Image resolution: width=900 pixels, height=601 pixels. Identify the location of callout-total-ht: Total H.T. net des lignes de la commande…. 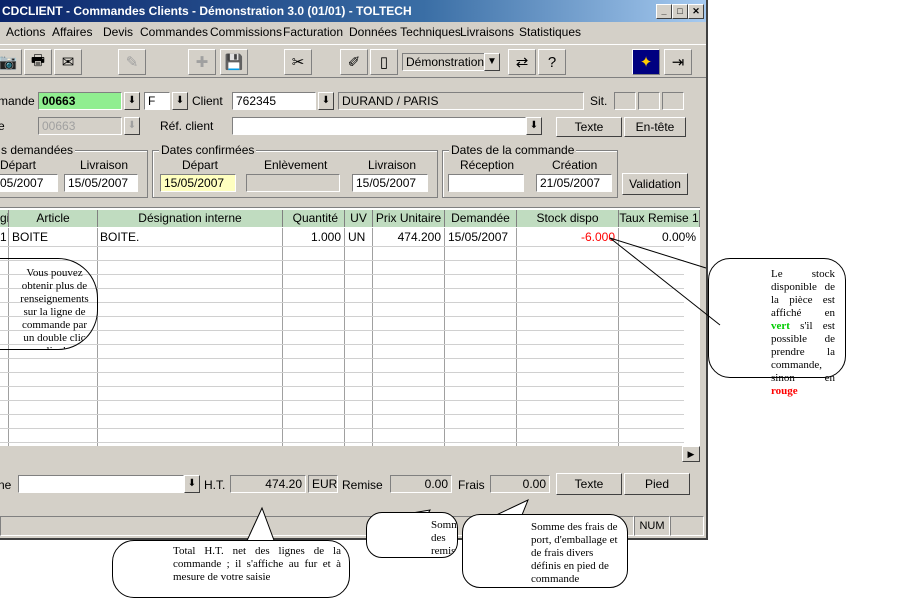
(231, 569).